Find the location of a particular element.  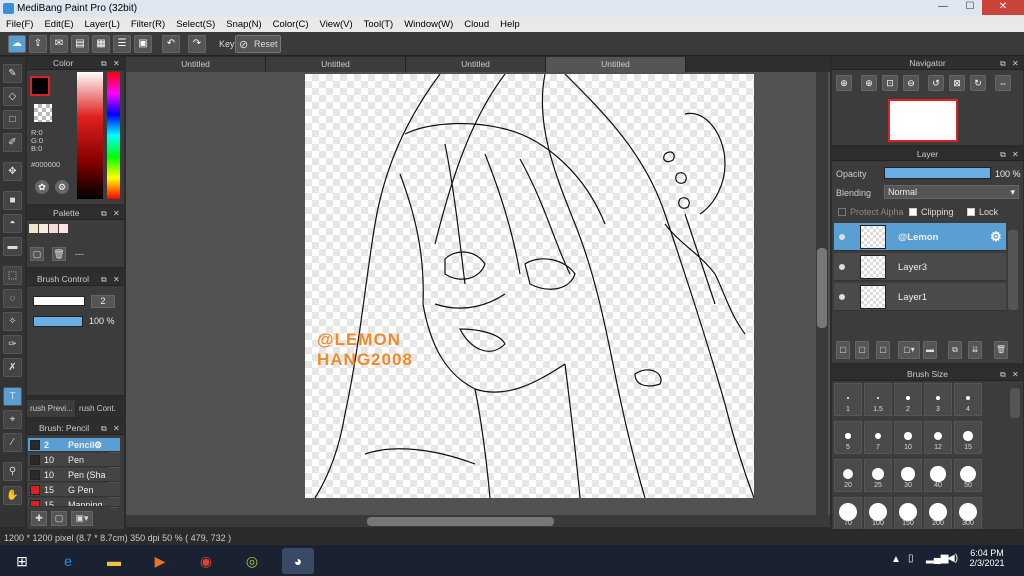

new-brush-icon: ▢ is located at coordinates (59, 518).